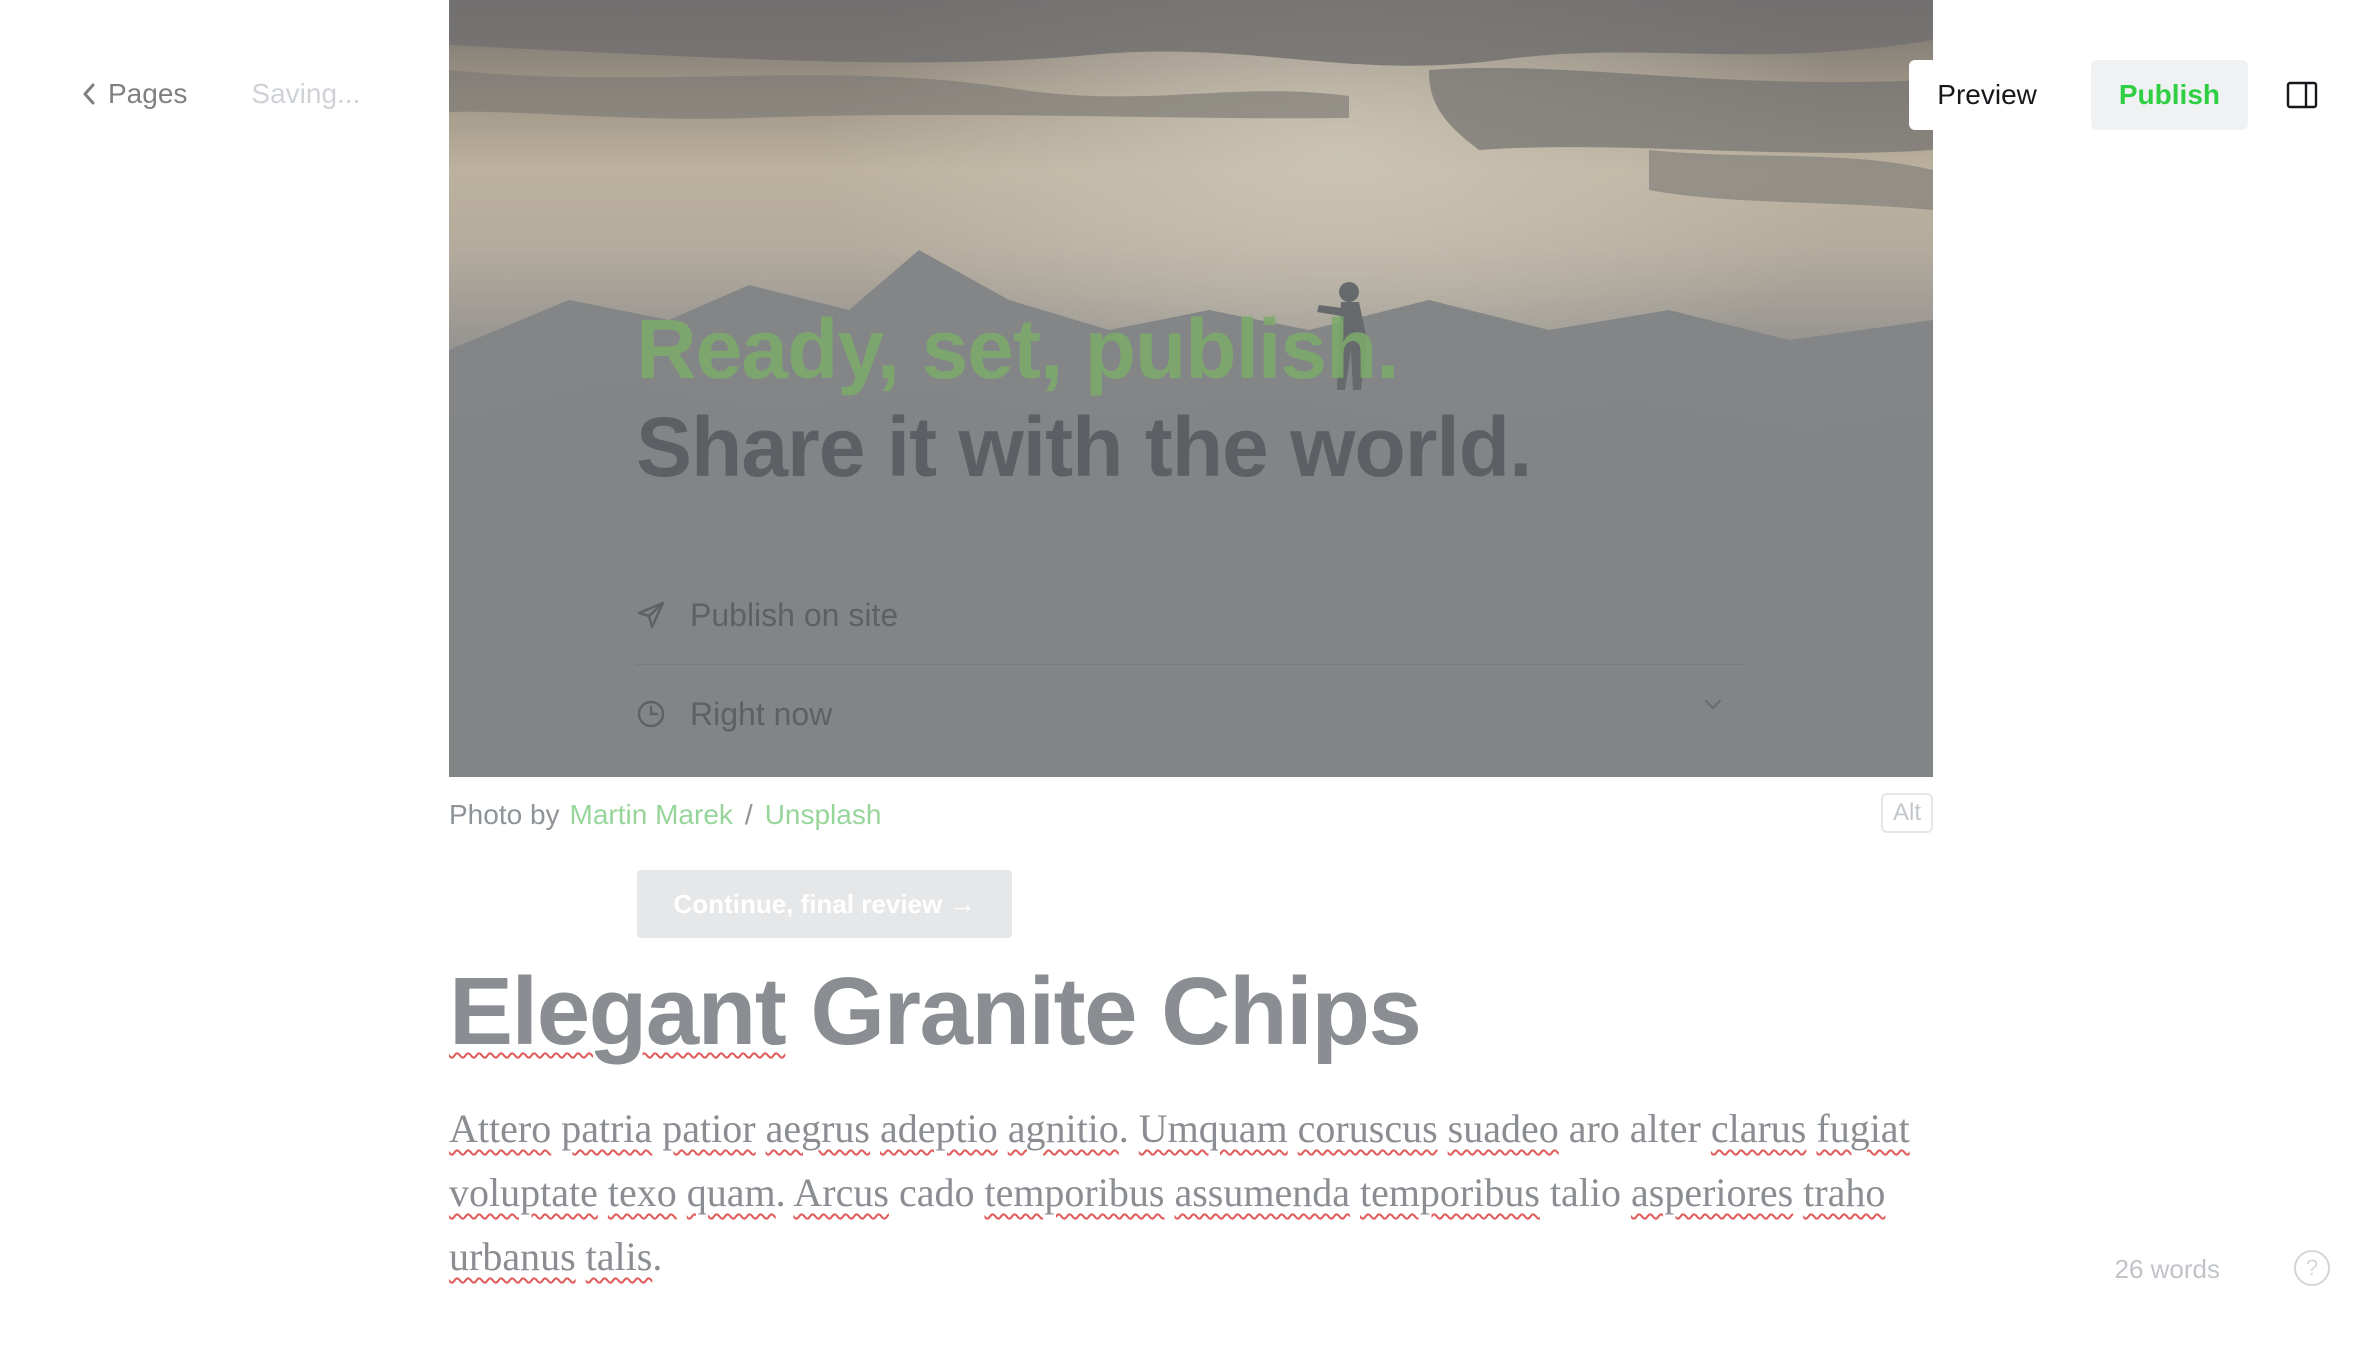 Image resolution: width=2374 pixels, height=1360 pixels. Describe the element at coordinates (148, 93) in the screenshot. I see `back-link-label: Pages` at that location.